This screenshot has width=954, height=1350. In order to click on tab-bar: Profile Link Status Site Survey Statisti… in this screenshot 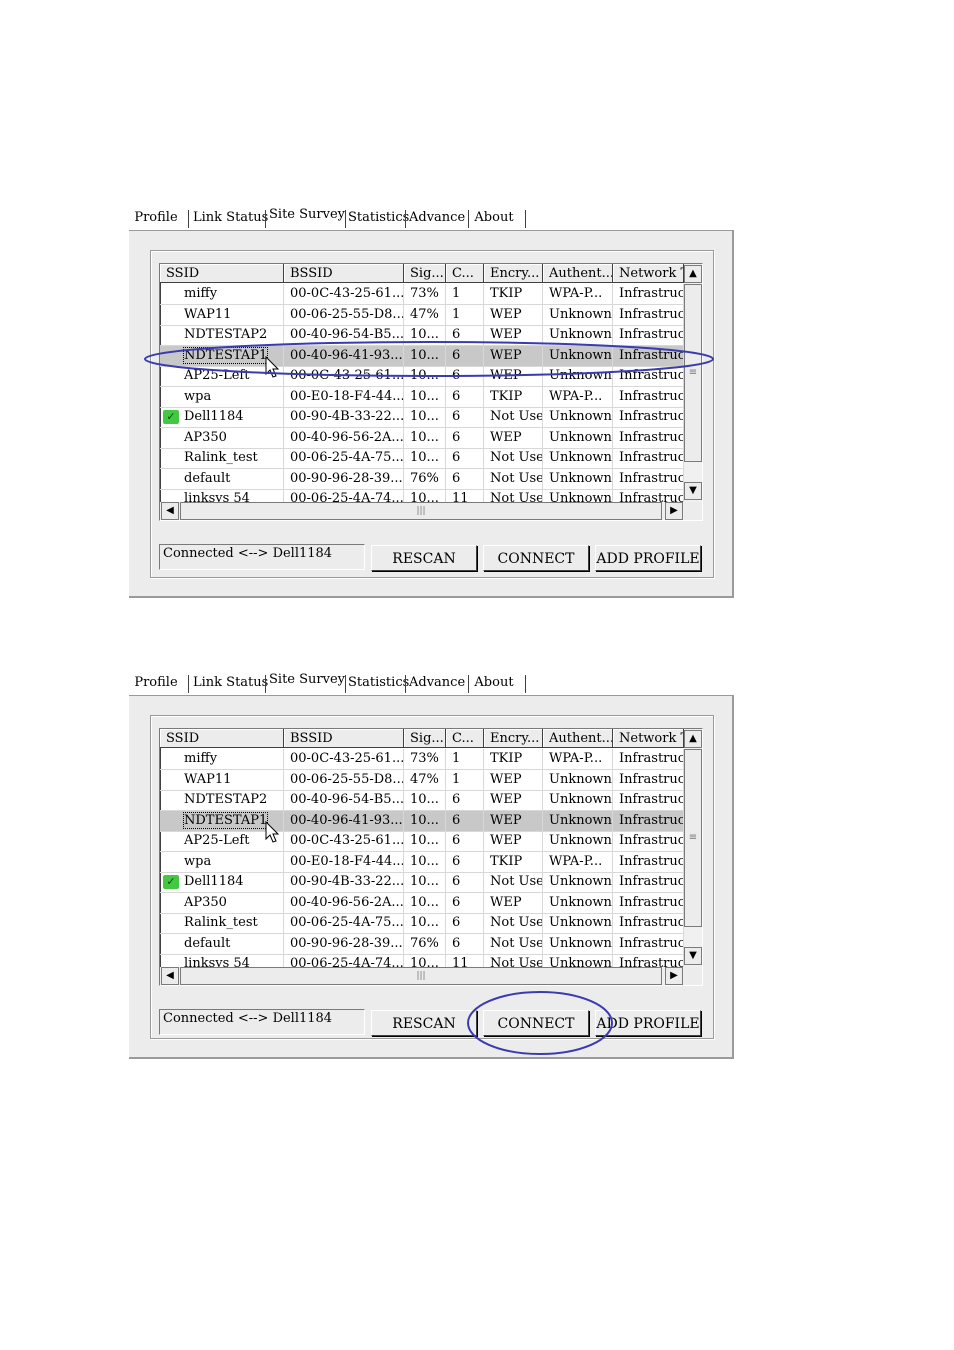, I will do `click(431, 217)`.